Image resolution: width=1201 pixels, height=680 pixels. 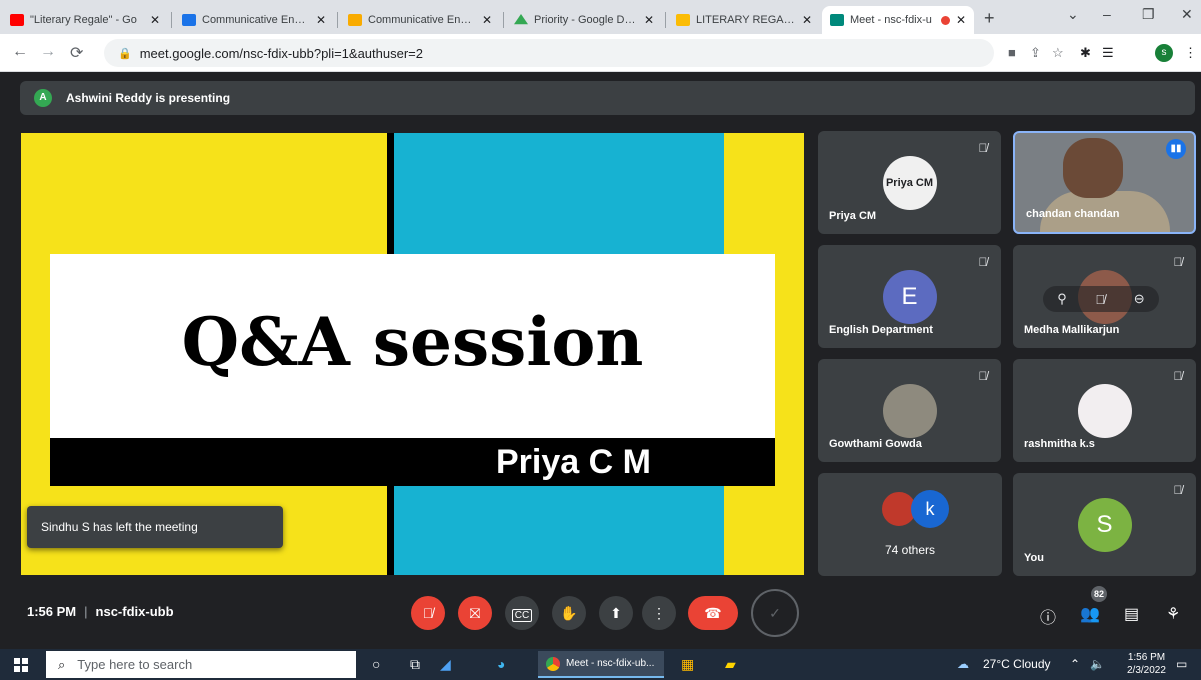 I want to click on participant-tile: 🎙̸ Gowthami Gowda, so click(x=909, y=410).